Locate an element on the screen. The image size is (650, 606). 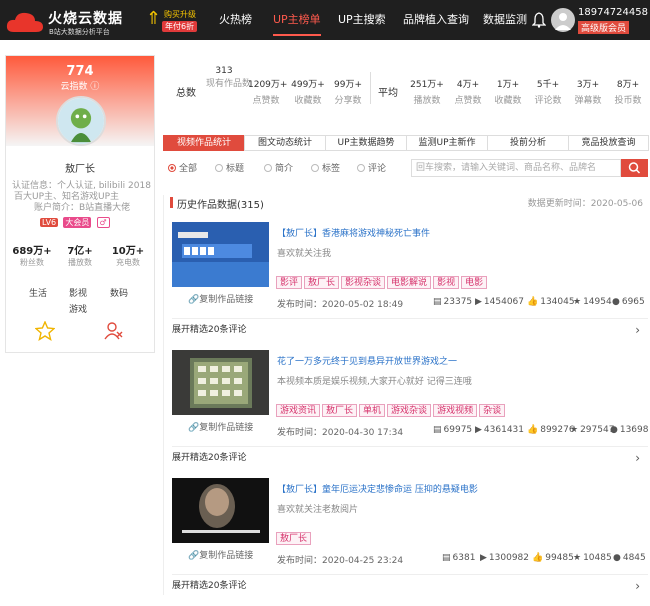
tag: 游戏杂谈 is located at coordinates (409, 410).